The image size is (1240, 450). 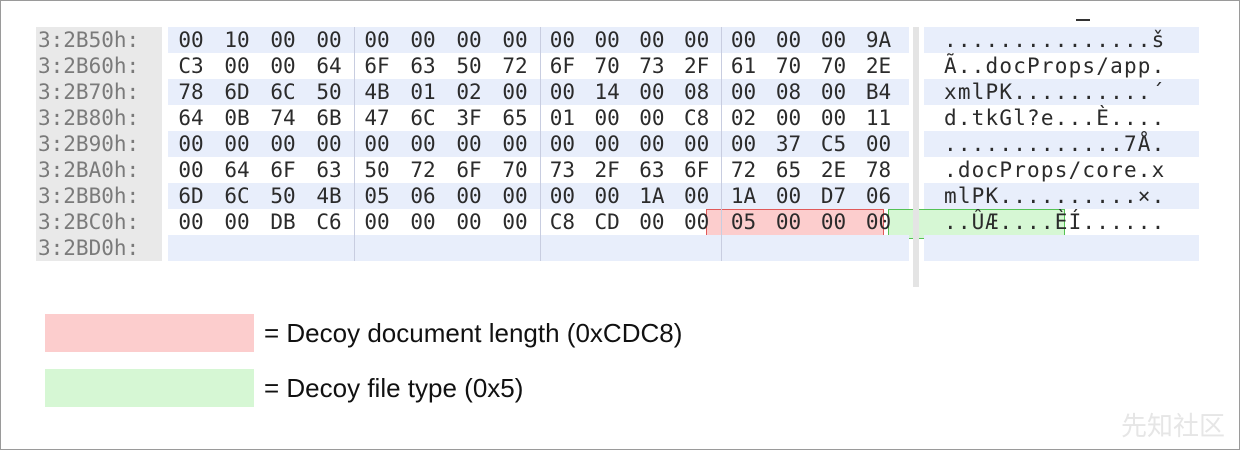 I want to click on hex-byte: 61, so click(x=743, y=66).